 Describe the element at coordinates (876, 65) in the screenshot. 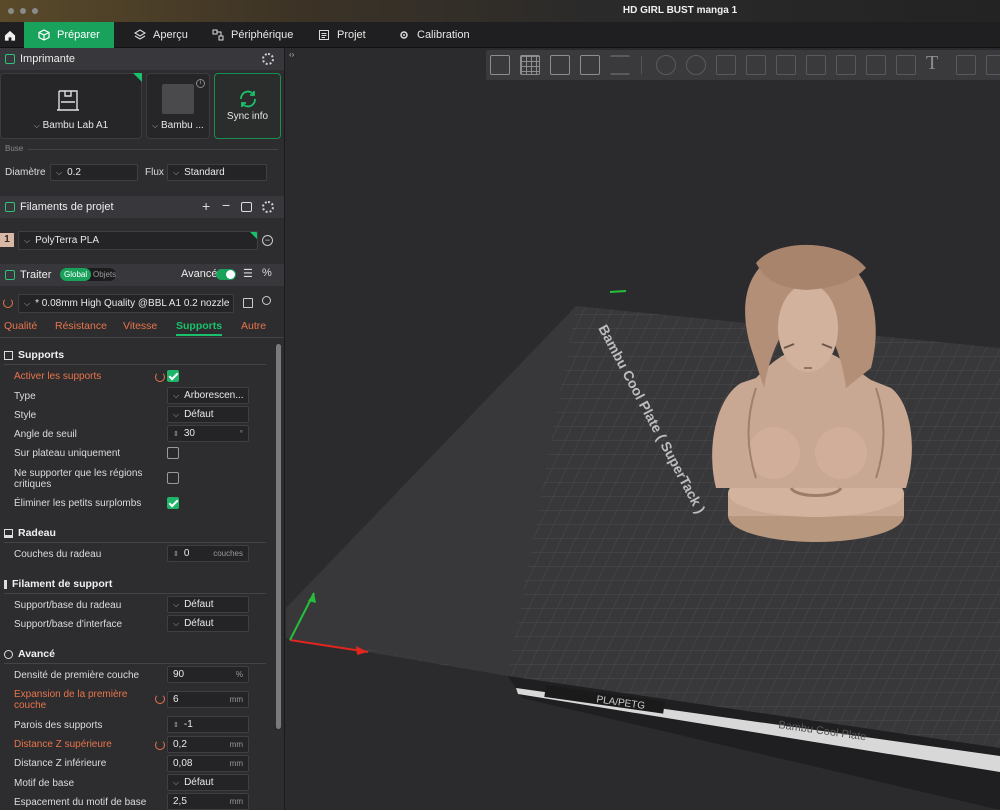

I see `seam-paint-icon` at that location.